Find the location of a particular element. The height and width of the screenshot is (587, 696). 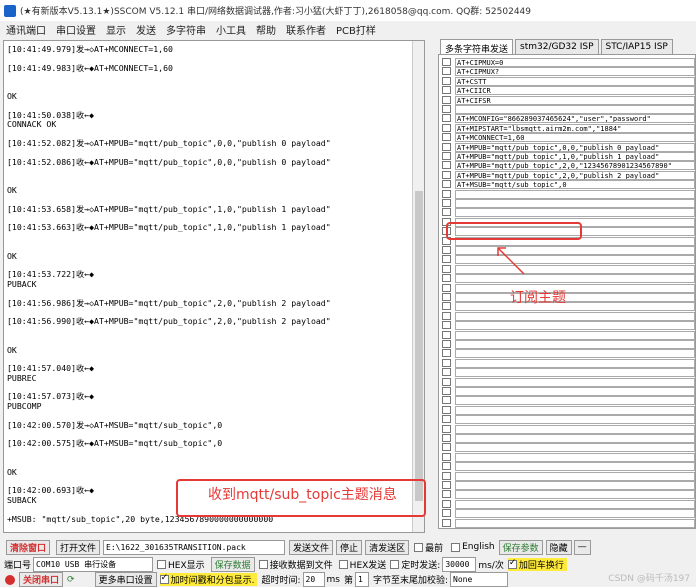

checksum-select: None is located at coordinates (479, 579).